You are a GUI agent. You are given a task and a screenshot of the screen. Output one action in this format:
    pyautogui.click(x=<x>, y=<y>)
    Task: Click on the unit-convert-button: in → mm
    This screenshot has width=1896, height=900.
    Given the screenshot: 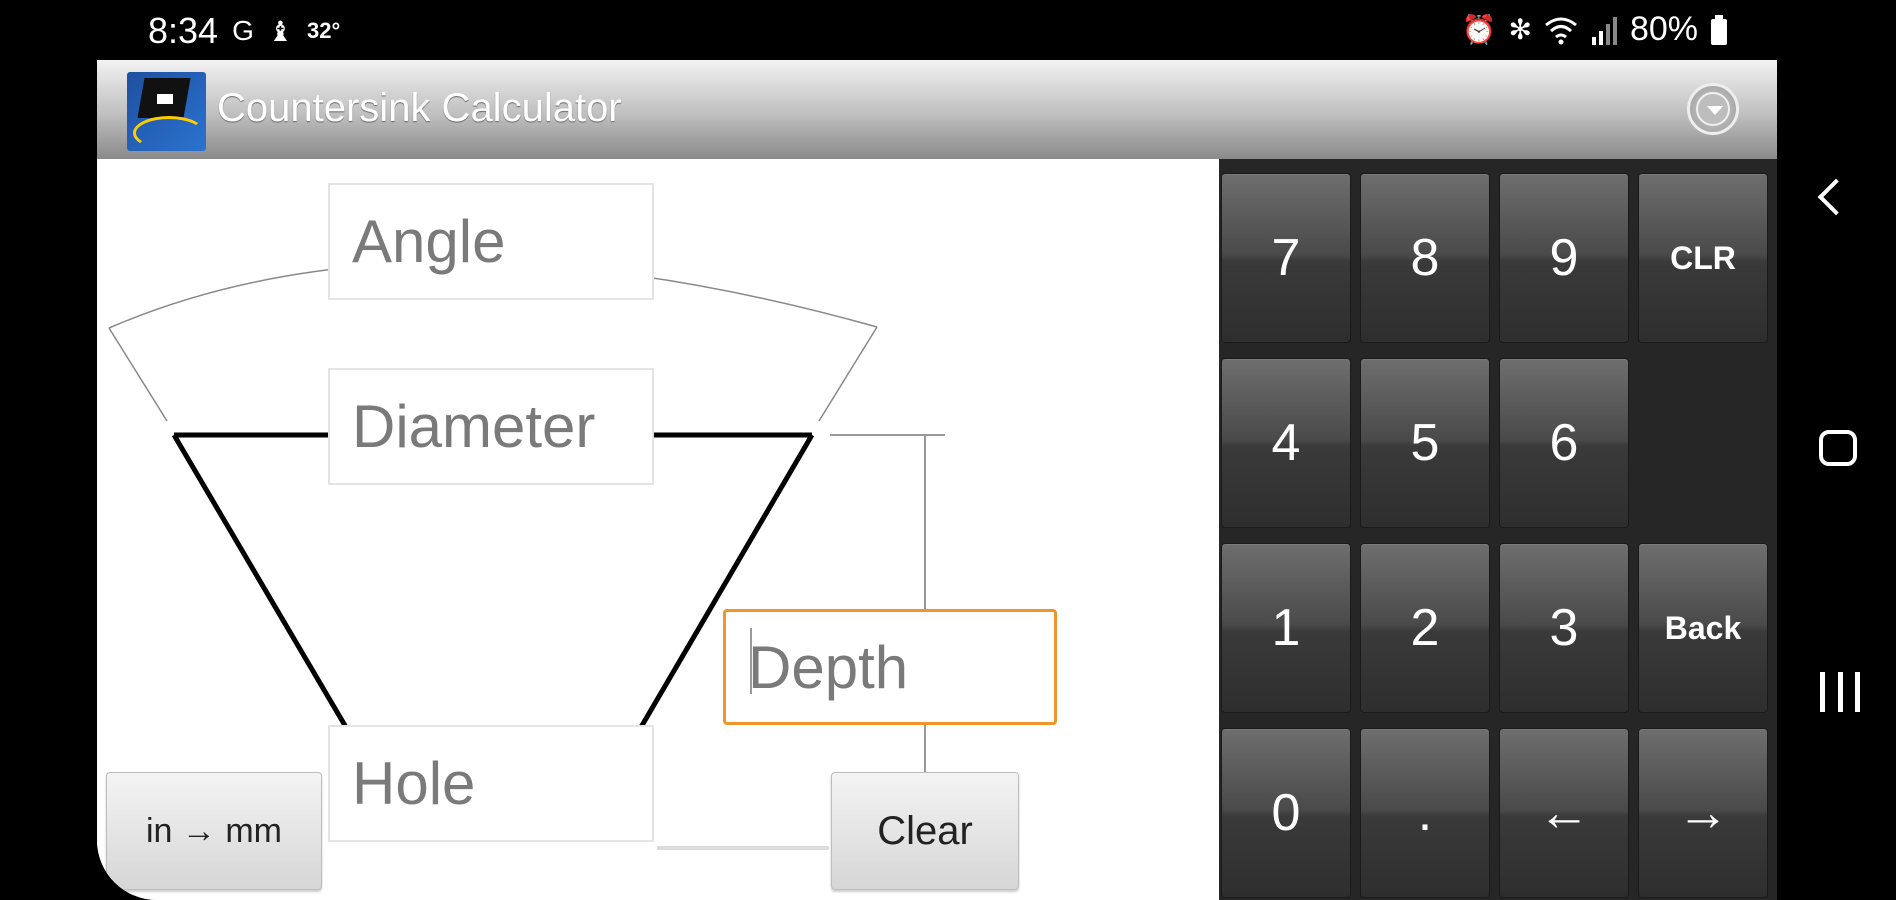 What is the action you would take?
    pyautogui.click(x=214, y=831)
    